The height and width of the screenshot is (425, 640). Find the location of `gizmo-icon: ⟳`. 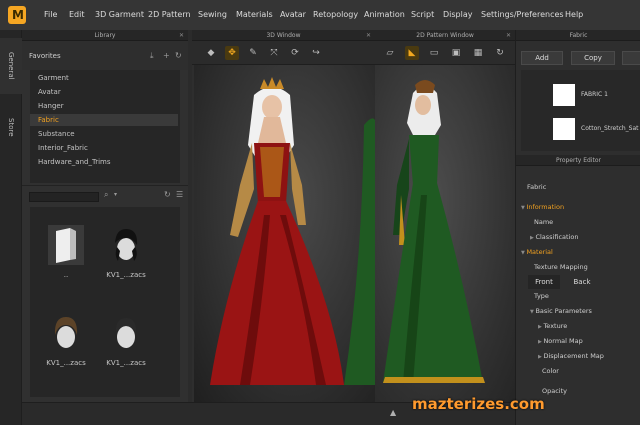

gizmo-icon: ⟳ is located at coordinates (295, 53).